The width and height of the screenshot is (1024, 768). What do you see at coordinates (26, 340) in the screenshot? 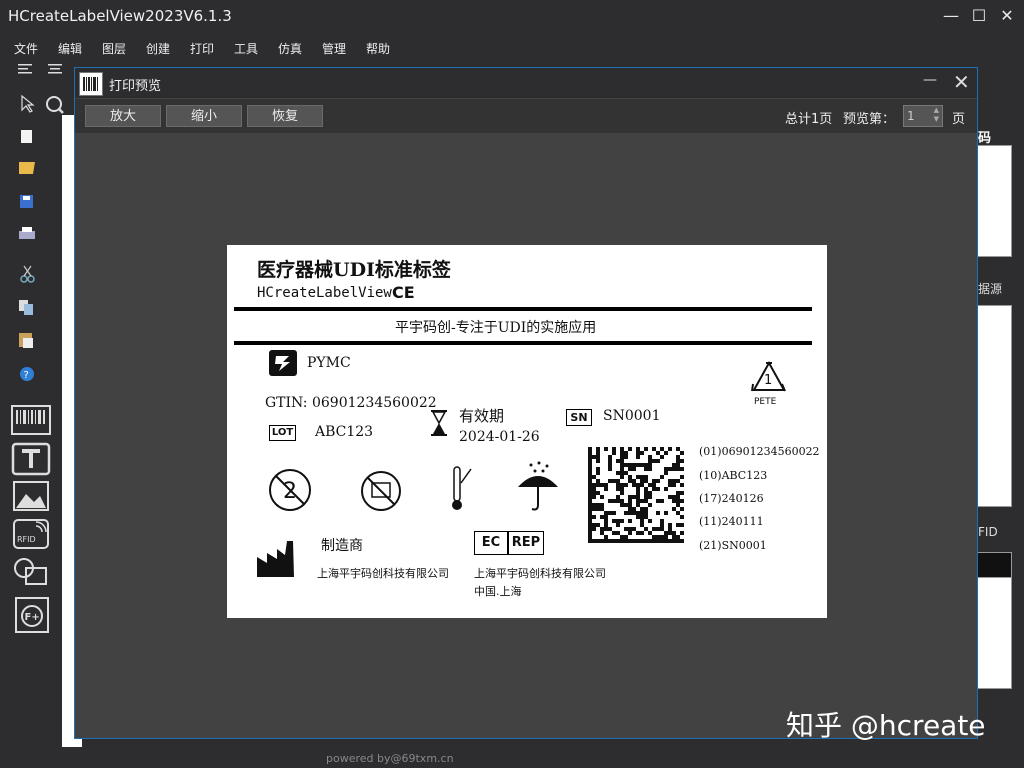
I see `paste-icon` at bounding box center [26, 340].